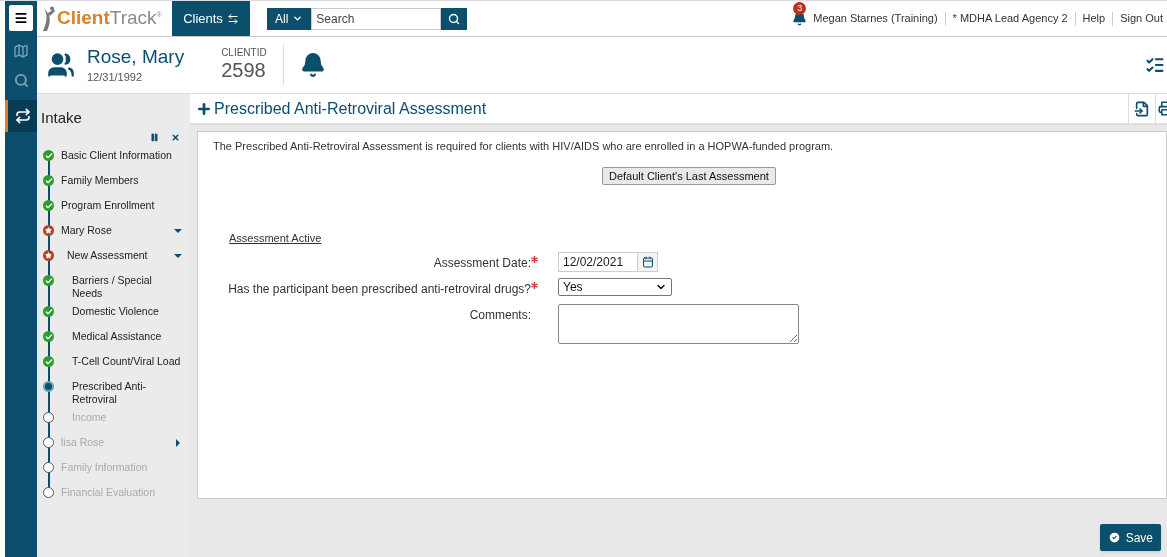 The width and height of the screenshot is (1167, 557). I want to click on logo-figure-icon, so click(49, 18).